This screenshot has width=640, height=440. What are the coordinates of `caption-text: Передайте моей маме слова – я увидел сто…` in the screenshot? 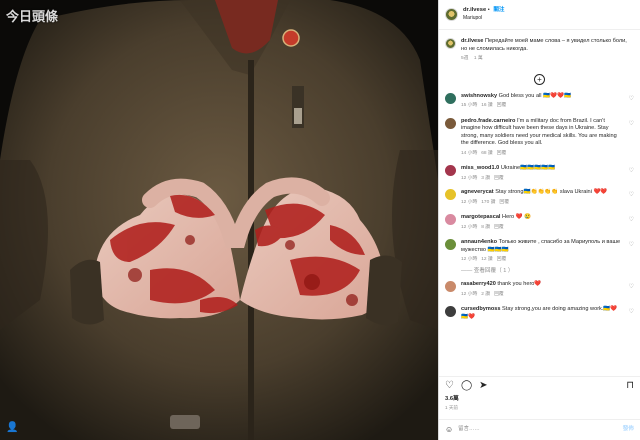 It's located at (544, 45).